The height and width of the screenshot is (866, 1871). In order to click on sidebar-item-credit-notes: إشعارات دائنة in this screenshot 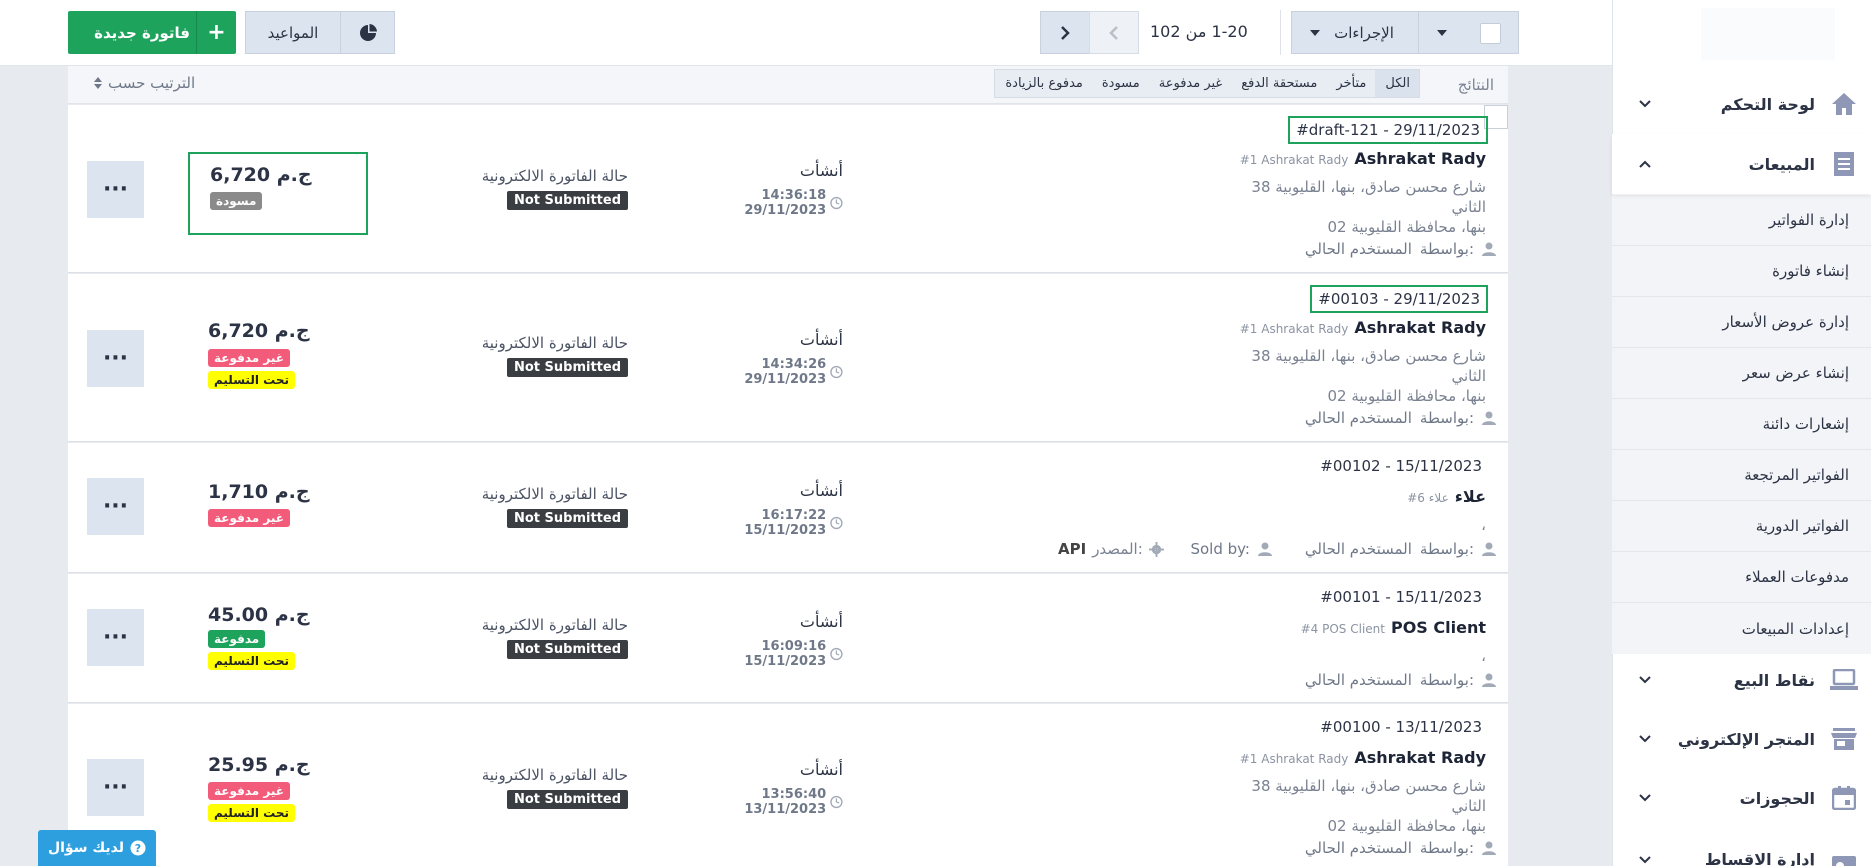, I will do `click(1741, 424)`.